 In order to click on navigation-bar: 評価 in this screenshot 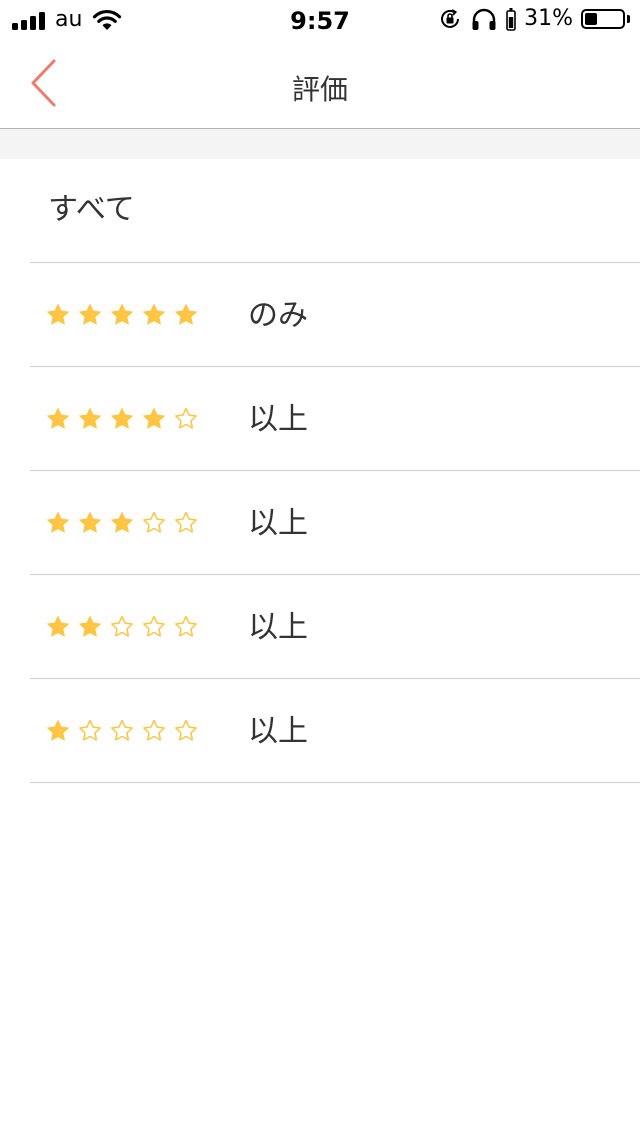, I will do `click(320, 84)`.